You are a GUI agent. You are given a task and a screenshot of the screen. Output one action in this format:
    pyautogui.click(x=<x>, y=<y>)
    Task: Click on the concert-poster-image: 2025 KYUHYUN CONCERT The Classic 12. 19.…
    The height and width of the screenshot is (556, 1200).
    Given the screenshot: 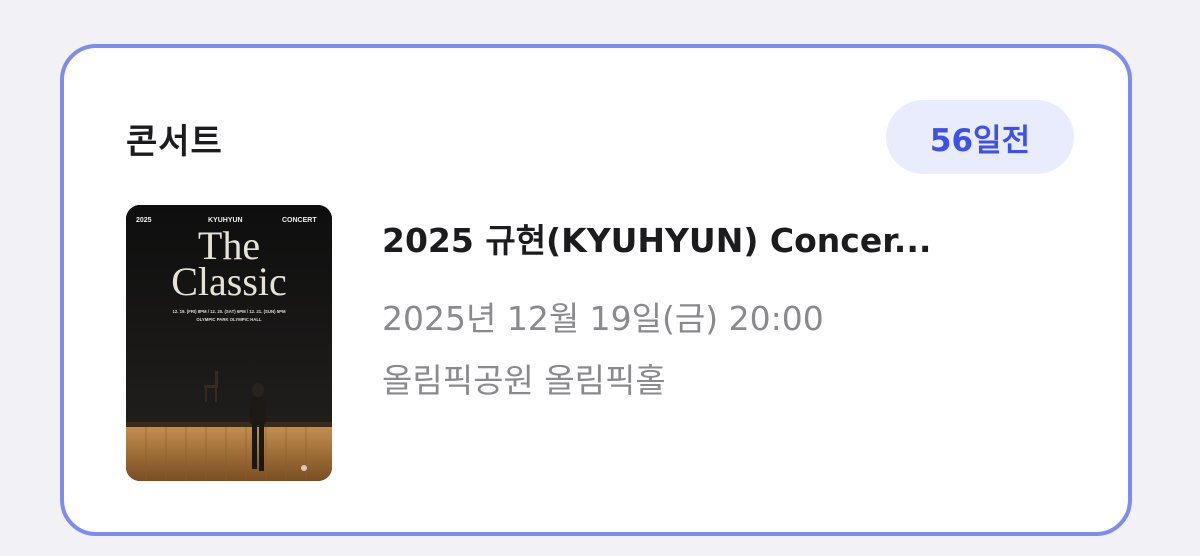 What is the action you would take?
    pyautogui.click(x=229, y=343)
    